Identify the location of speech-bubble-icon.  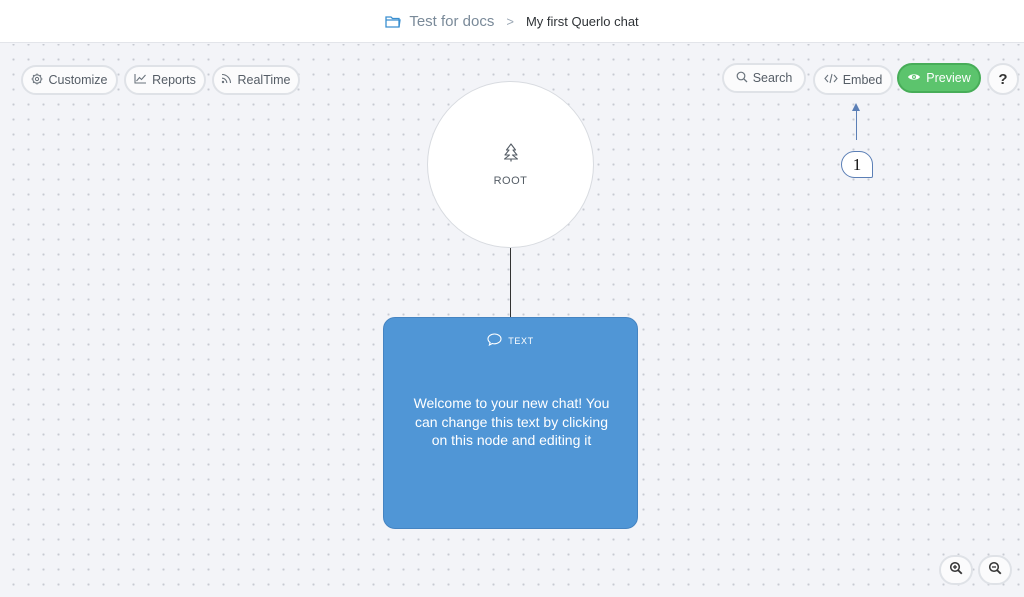
(494, 340).